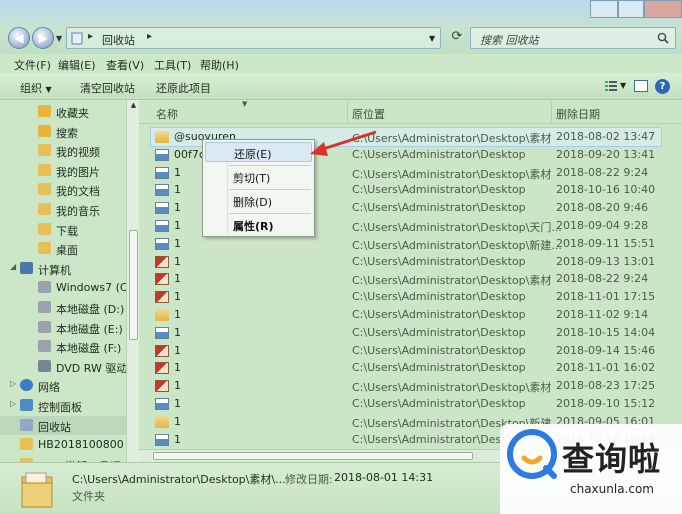  What do you see at coordinates (125, 65) in the screenshot?
I see `menu-view: 查看(V)` at bounding box center [125, 65].